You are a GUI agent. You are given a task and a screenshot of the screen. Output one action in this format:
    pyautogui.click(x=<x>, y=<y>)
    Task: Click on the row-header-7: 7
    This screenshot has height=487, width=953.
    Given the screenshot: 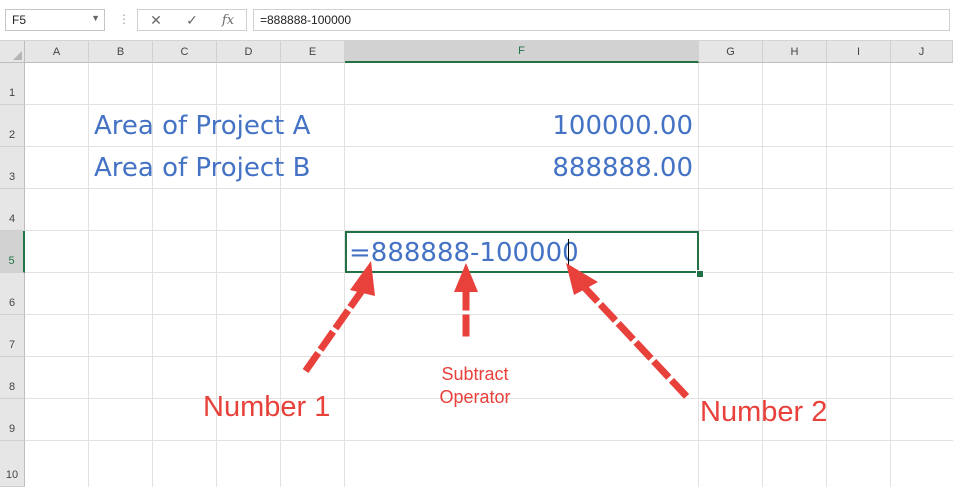 What is the action you would take?
    pyautogui.click(x=12, y=336)
    